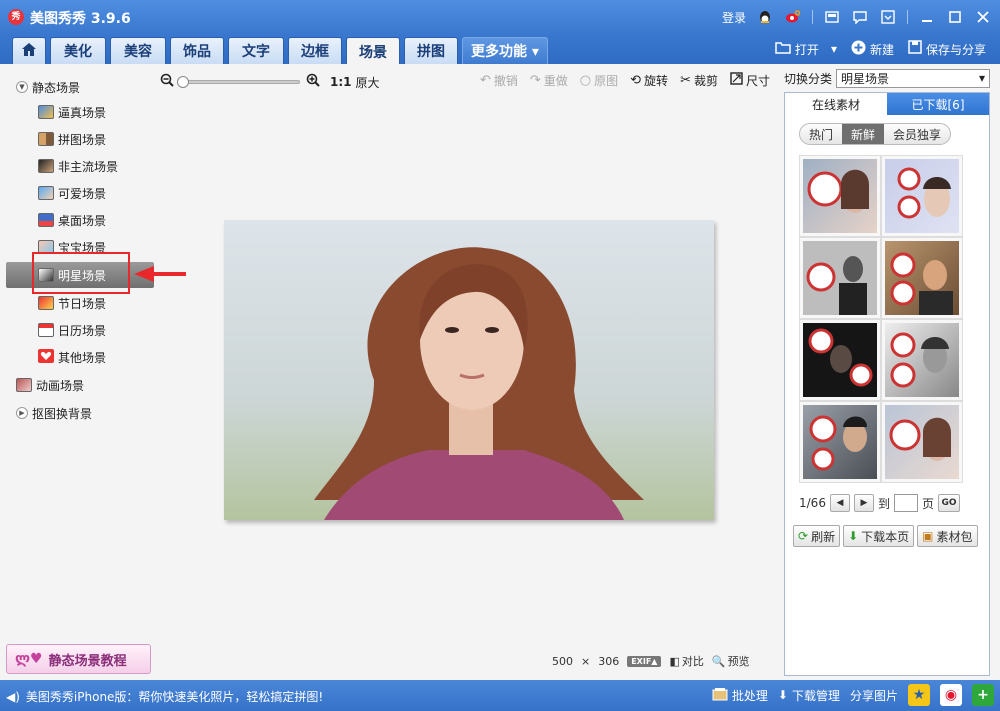  I want to click on material-actions: ⟳ 刷新 ⬇ 下载本页 ▣ 素材包, so click(885, 536).